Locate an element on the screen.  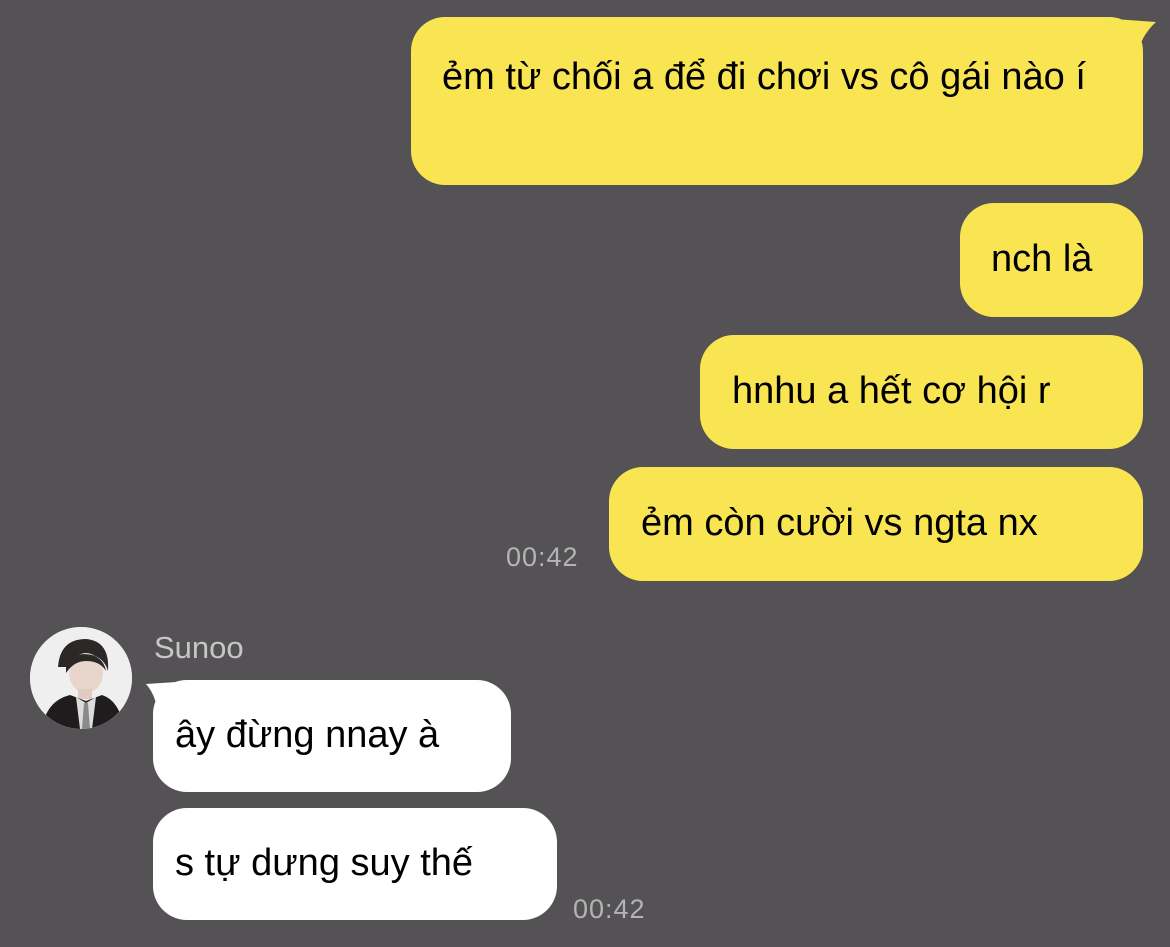
outgoing-message: nch là is located at coordinates (1051, 260).